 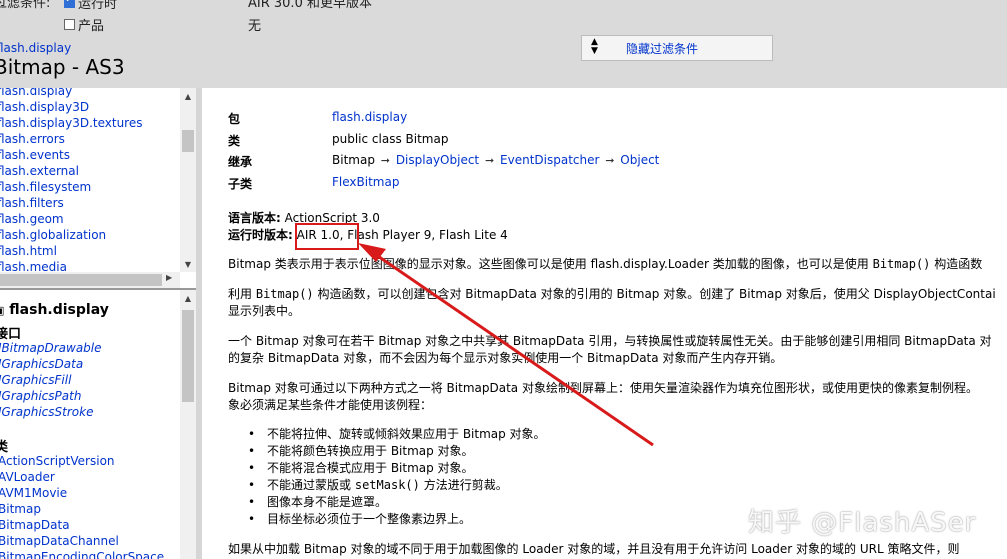 I want to click on class-label: 类, so click(x=234, y=141).